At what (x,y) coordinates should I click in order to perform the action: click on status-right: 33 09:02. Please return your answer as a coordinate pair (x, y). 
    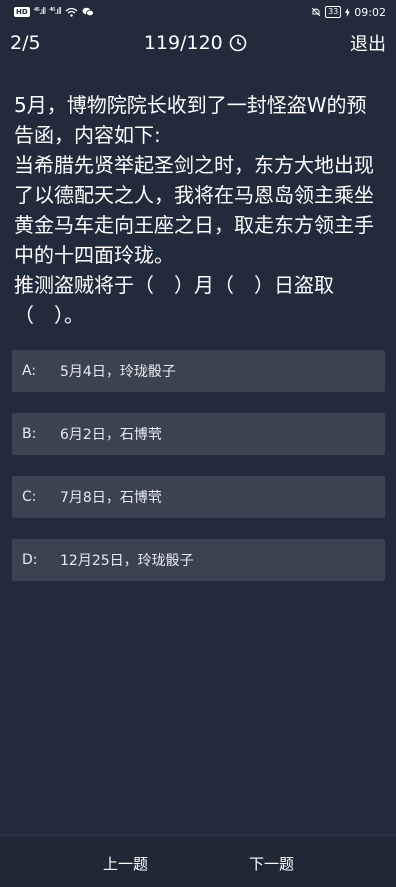
    Looking at the image, I should click on (348, 12).